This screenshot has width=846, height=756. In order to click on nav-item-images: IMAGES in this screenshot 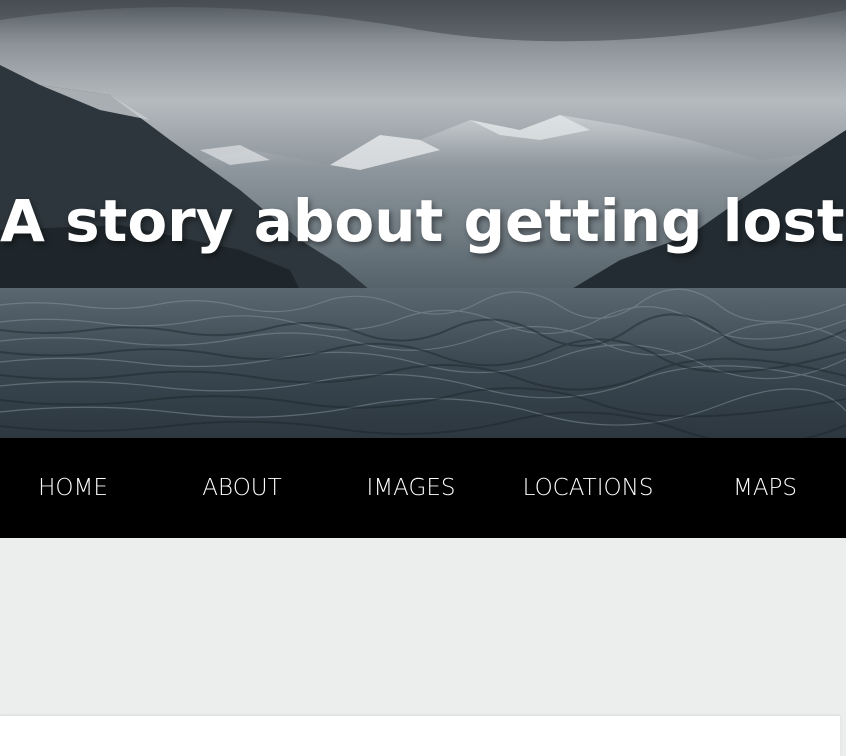, I will do `click(411, 488)`.